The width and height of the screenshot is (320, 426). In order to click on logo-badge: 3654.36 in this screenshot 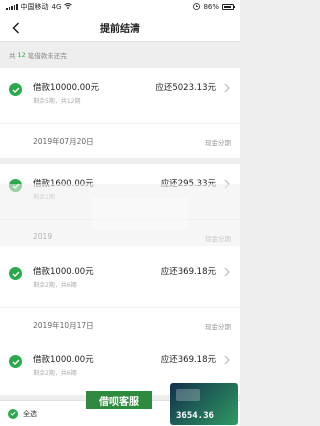, I will do `click(204, 404)`.